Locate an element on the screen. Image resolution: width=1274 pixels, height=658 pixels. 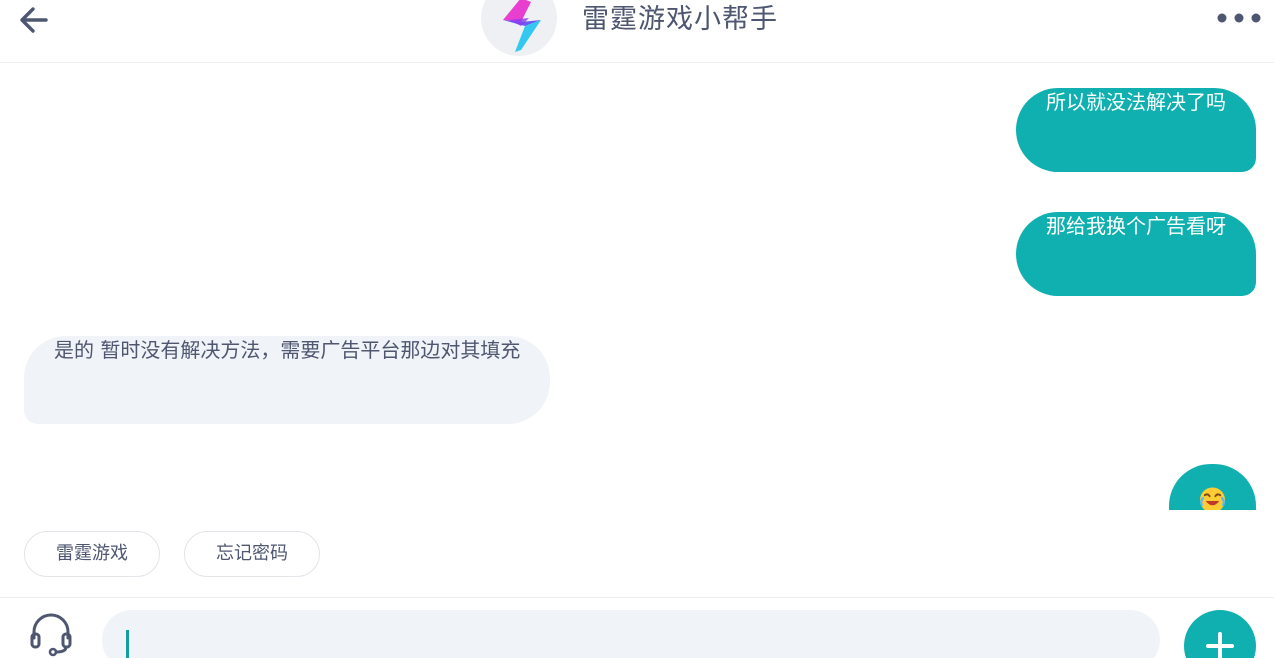
more-dots-icon is located at coordinates (1239, 18).